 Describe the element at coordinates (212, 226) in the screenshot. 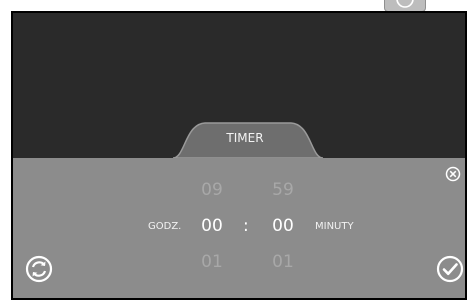

I see `hours-value: 00` at that location.